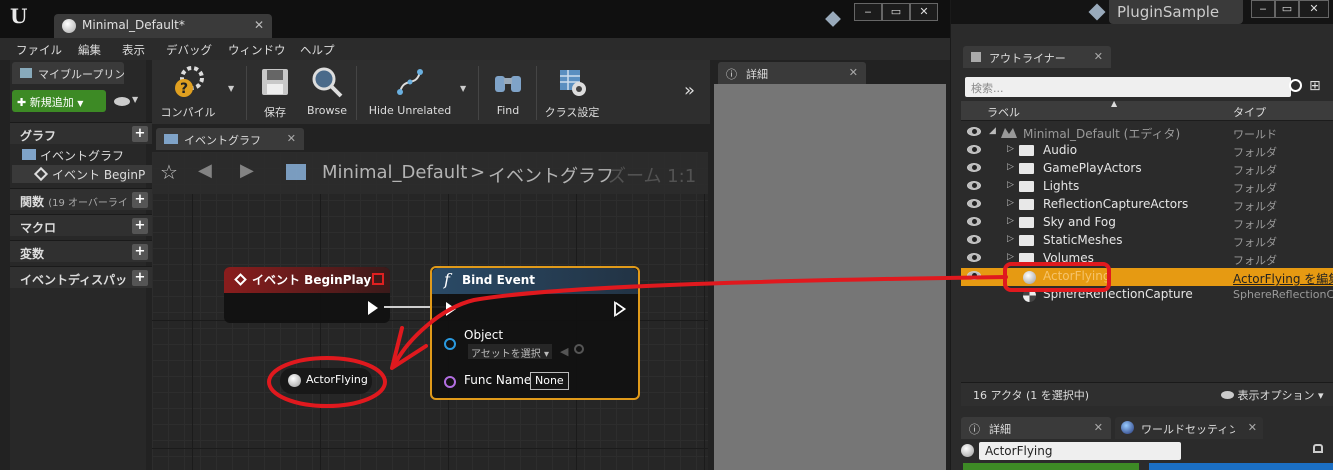 The height and width of the screenshot is (470, 1333). What do you see at coordinates (169, 172) in the screenshot?
I see `favorite-star-icon: ☆` at bounding box center [169, 172].